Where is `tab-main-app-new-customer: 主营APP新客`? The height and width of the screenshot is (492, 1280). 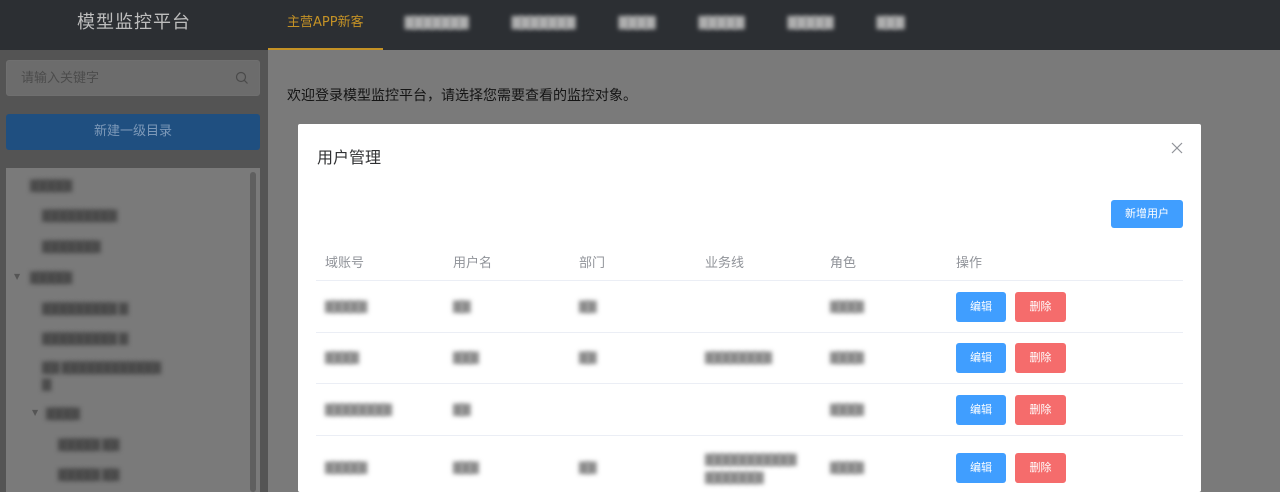
tab-main-app-new-customer: 主营APP新客 is located at coordinates (325, 25).